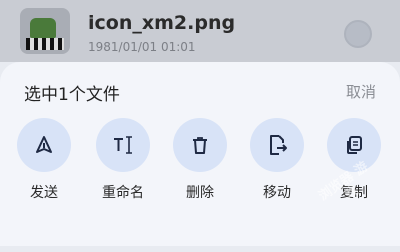 Image resolution: width=400 pixels, height=252 pixels. Describe the element at coordinates (162, 23) in the screenshot. I see `file-name: icon_xm2.png` at that location.